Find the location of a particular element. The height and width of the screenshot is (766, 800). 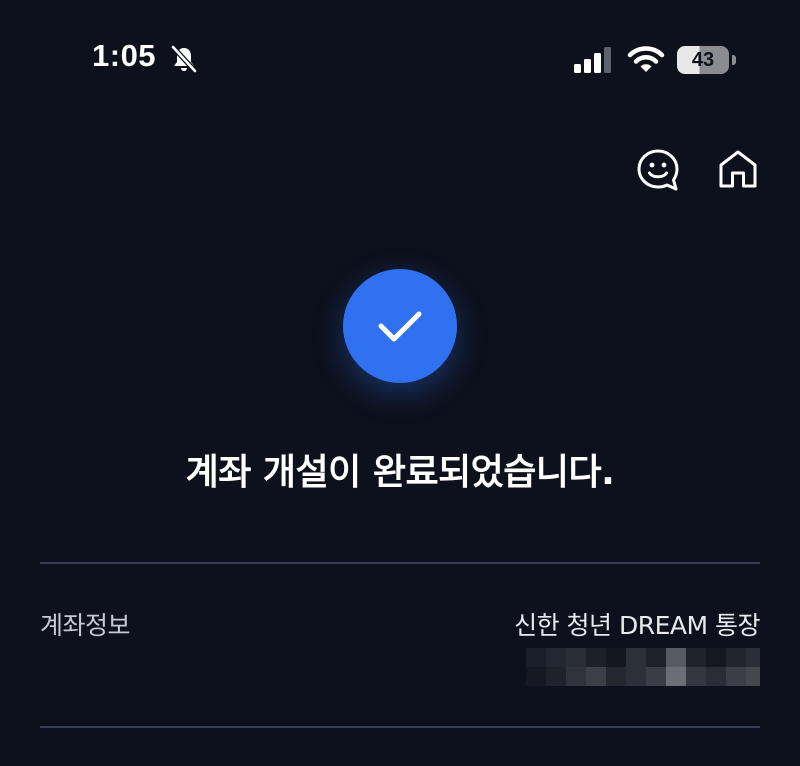

chatbot-button is located at coordinates (658, 170).